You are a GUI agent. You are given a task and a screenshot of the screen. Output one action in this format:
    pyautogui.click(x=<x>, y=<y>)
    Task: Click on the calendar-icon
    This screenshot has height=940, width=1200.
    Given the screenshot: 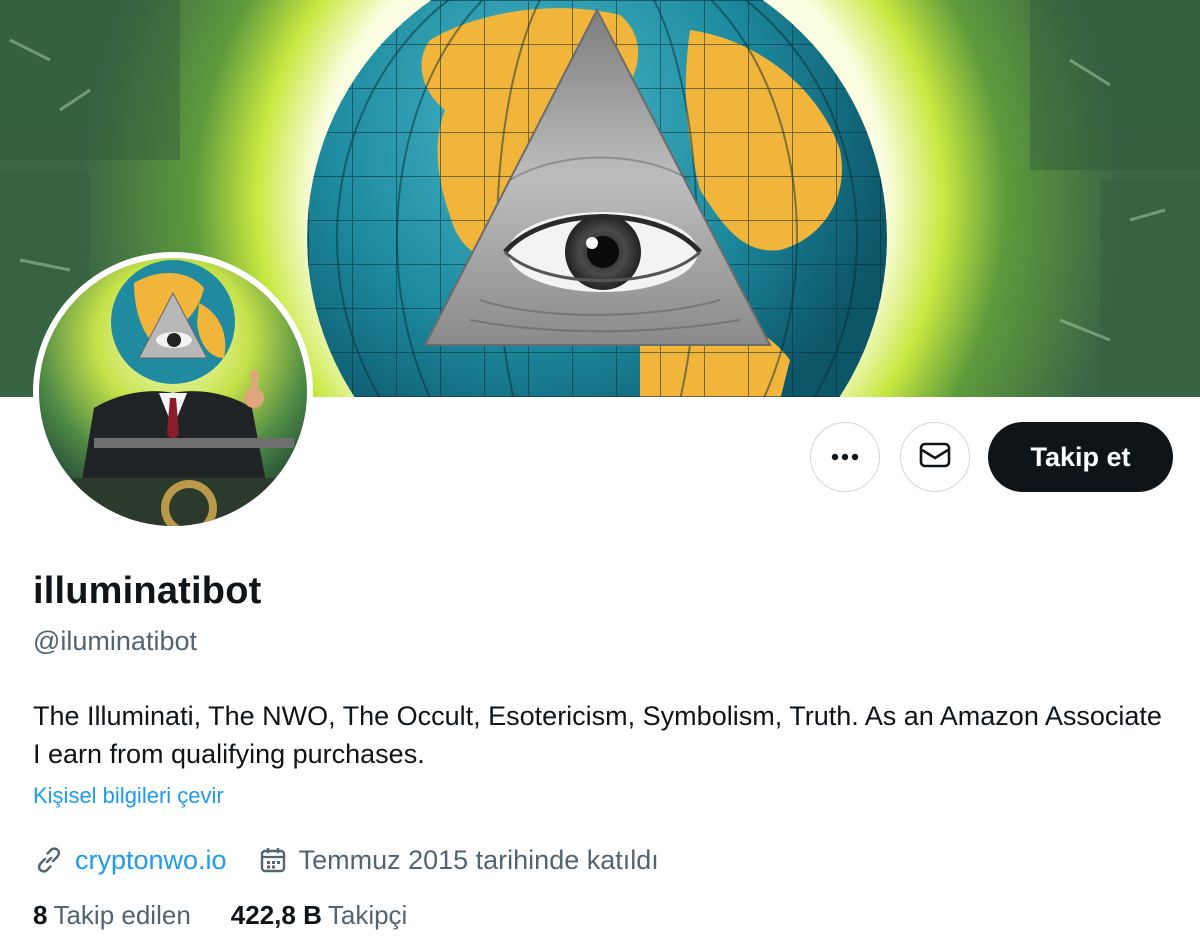 What is the action you would take?
    pyautogui.click(x=273, y=860)
    